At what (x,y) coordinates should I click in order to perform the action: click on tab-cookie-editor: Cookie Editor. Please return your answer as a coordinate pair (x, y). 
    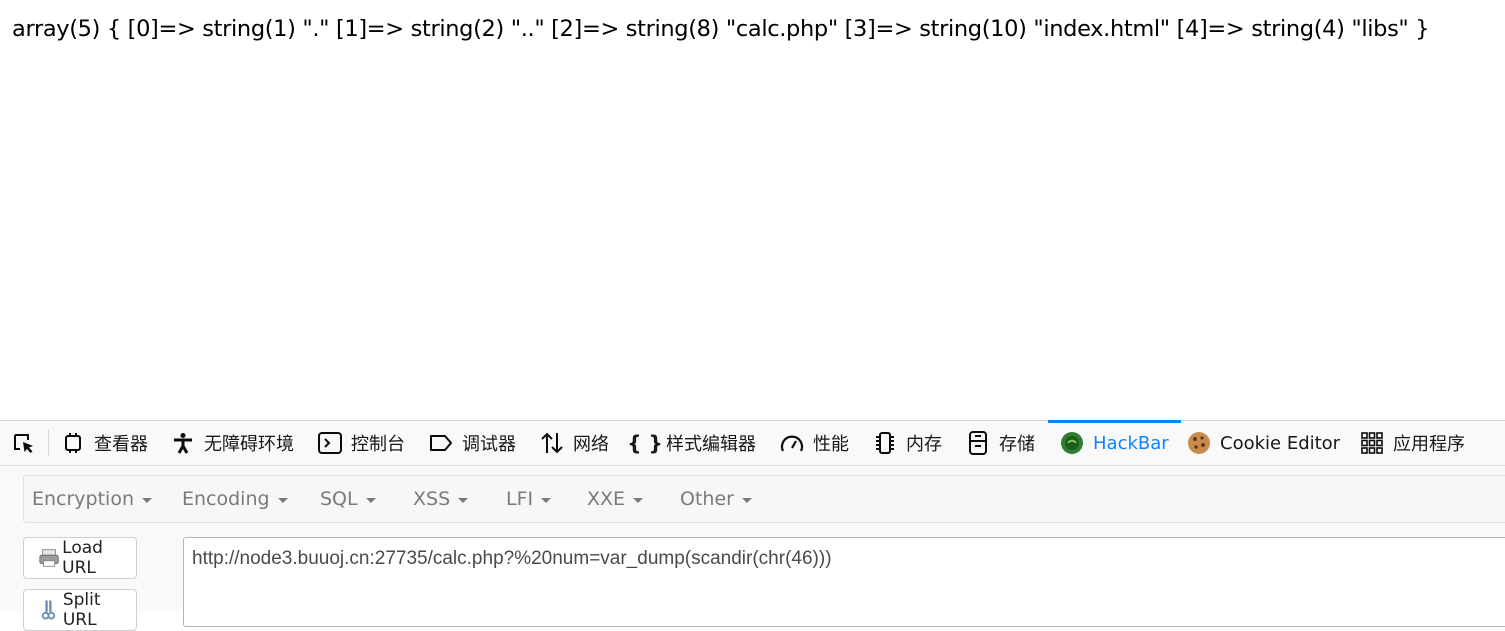
    Looking at the image, I should click on (1263, 443).